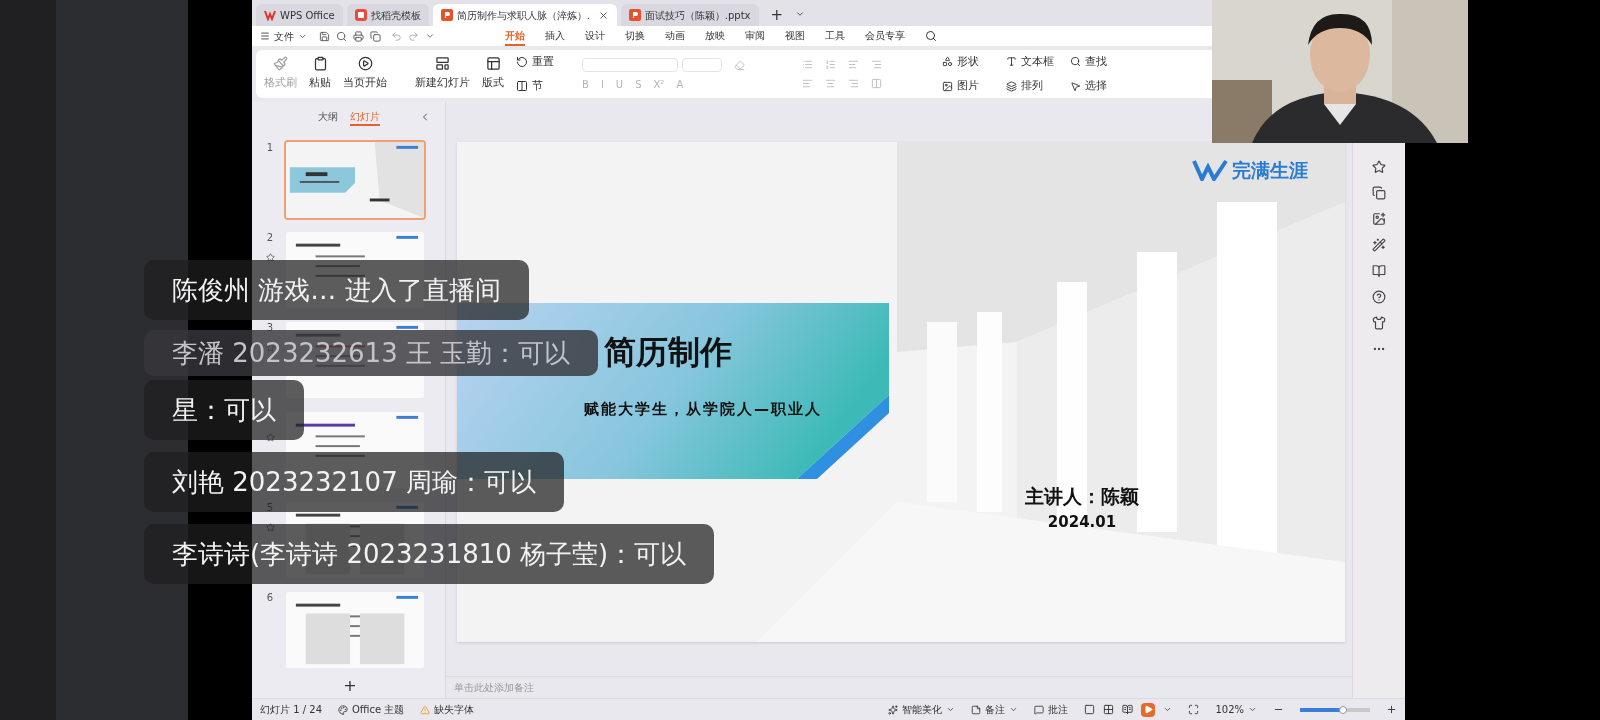 Image resolution: width=1600 pixels, height=720 pixels. I want to click on logo-text: 完满生涯, so click(1270, 170).